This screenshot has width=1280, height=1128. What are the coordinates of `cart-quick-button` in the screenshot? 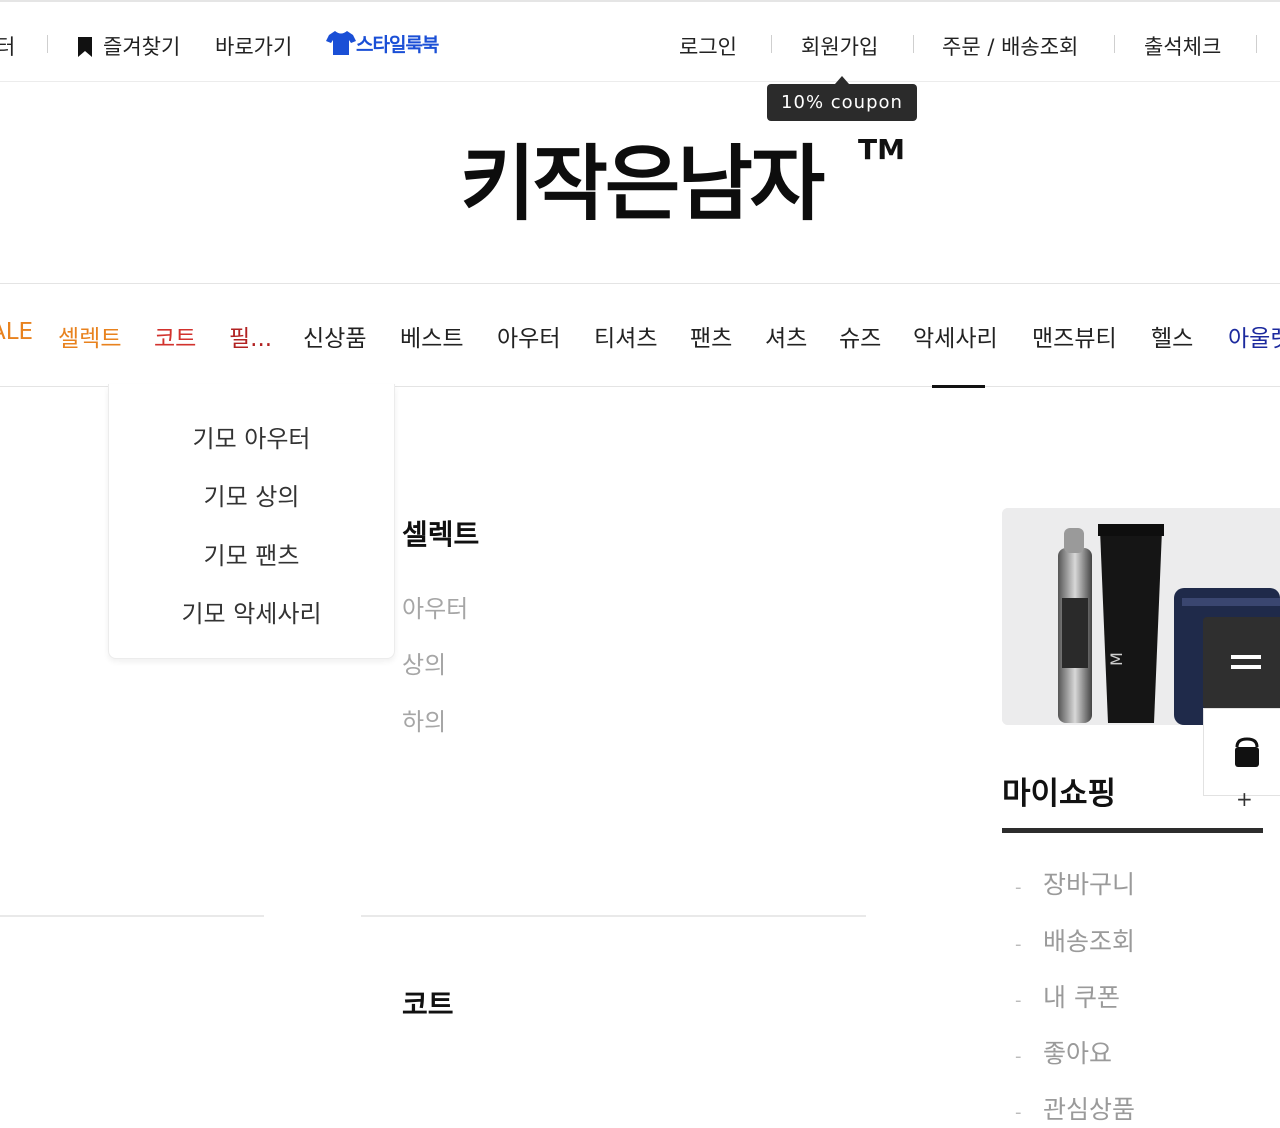 It's located at (1241, 752).